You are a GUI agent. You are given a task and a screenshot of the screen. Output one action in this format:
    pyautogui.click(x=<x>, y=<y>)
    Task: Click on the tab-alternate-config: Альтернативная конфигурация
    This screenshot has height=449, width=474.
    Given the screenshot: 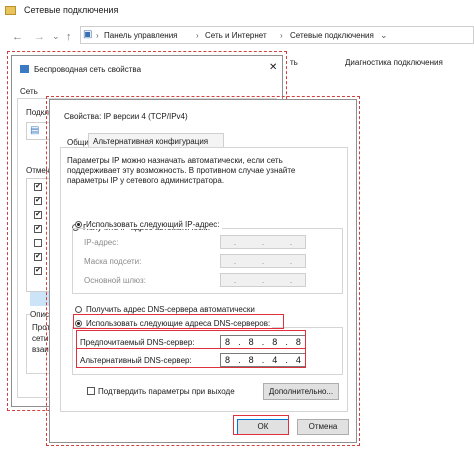 What is the action you would take?
    pyautogui.click(x=156, y=140)
    